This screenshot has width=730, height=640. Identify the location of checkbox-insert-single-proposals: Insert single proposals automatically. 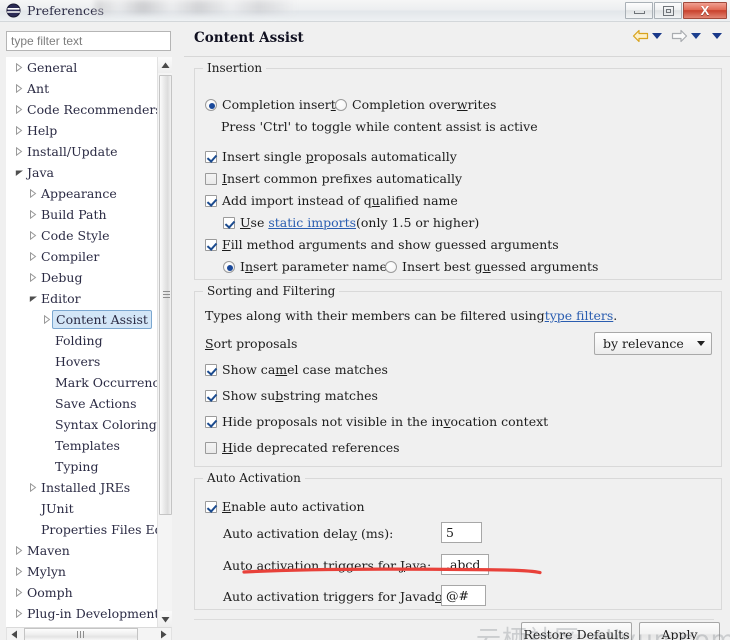
(331, 156).